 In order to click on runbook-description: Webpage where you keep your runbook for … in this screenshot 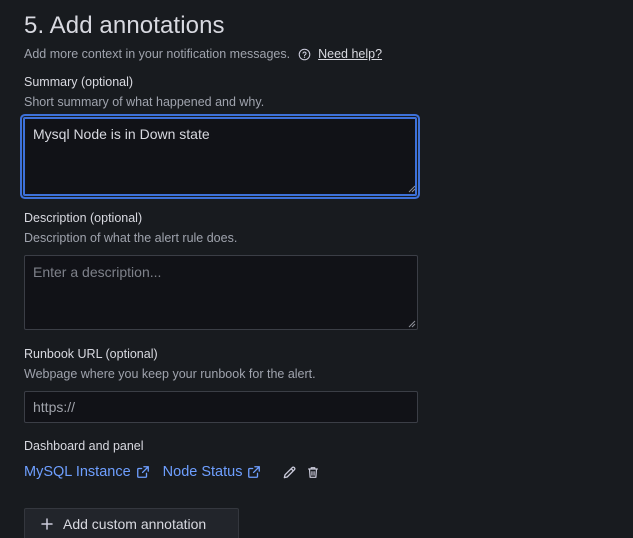, I will do `click(170, 374)`.